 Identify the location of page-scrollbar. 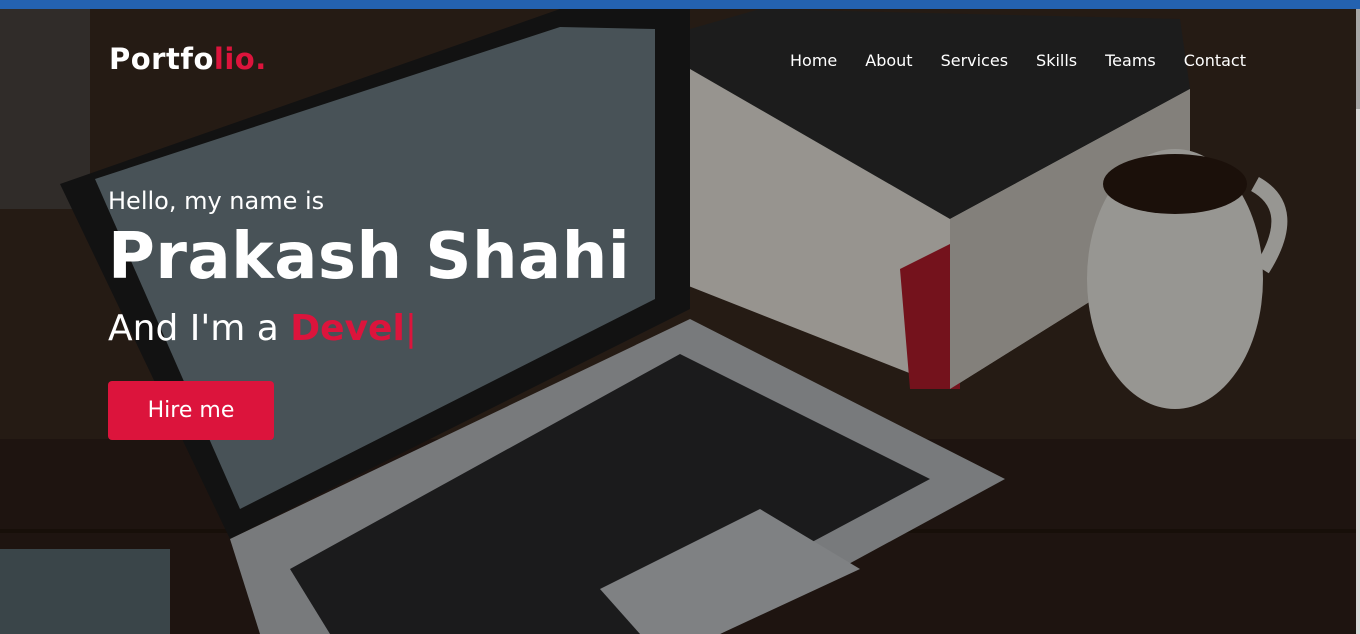
(1358, 321).